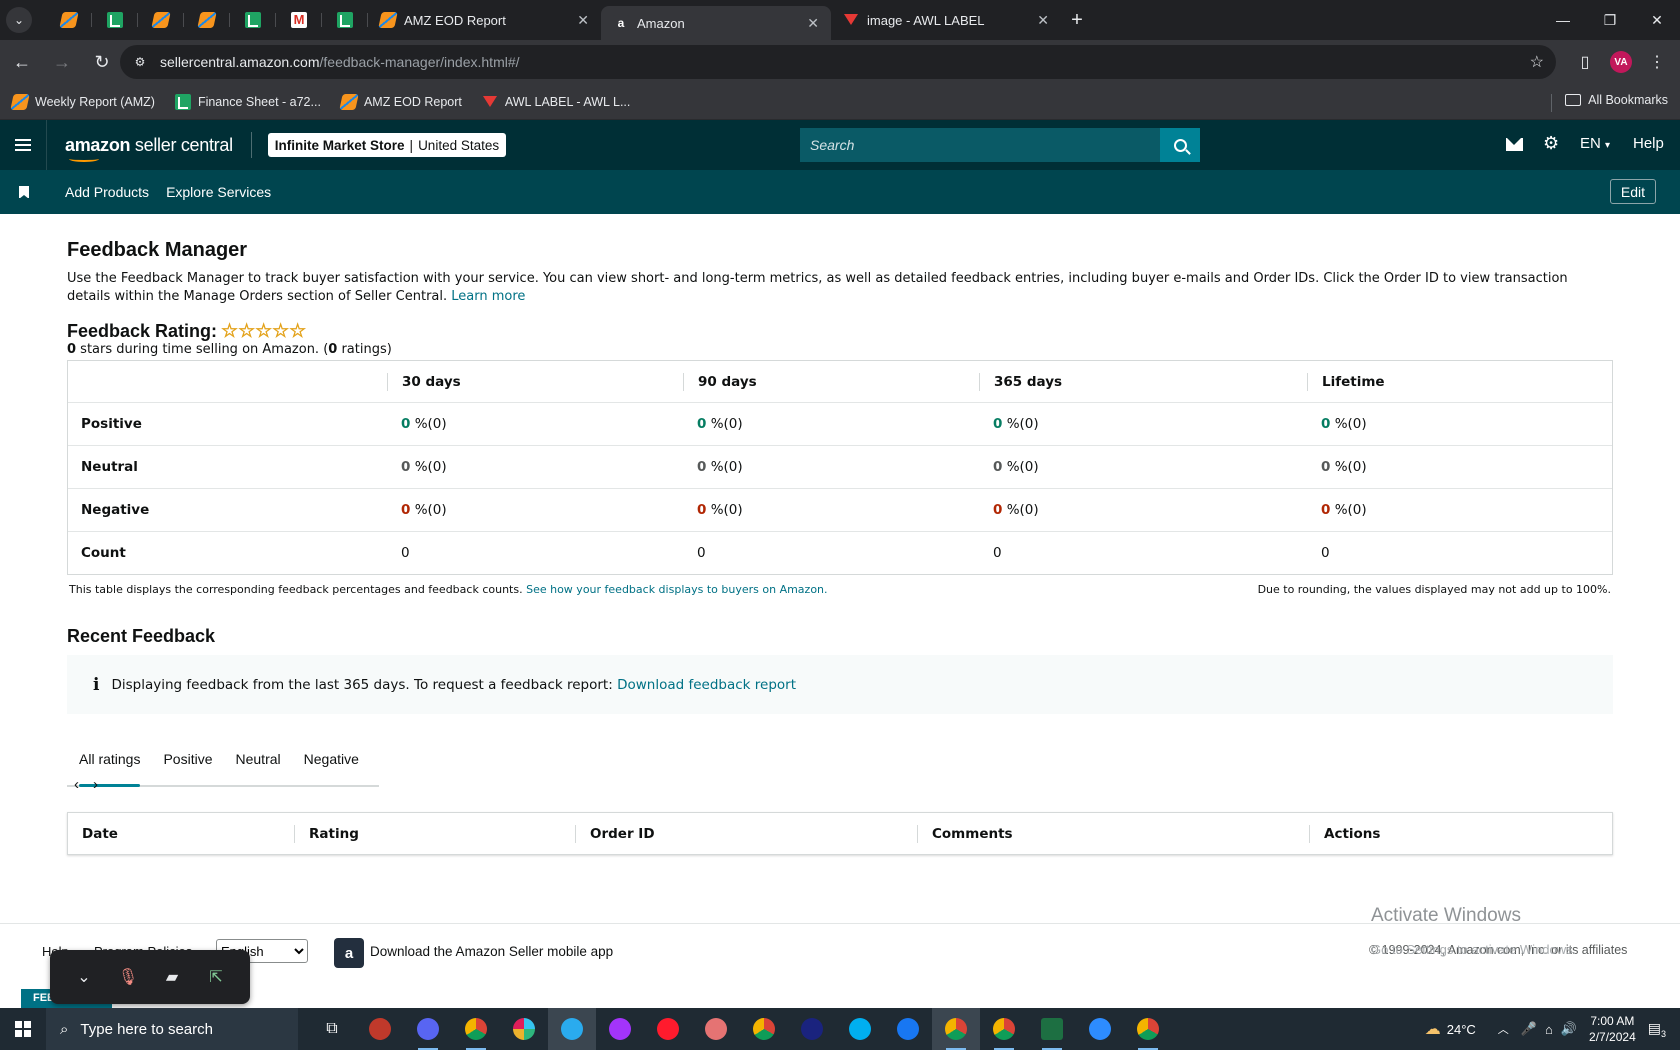 The image size is (1680, 1050). I want to click on subnav-explore-services: Explore Services, so click(218, 192).